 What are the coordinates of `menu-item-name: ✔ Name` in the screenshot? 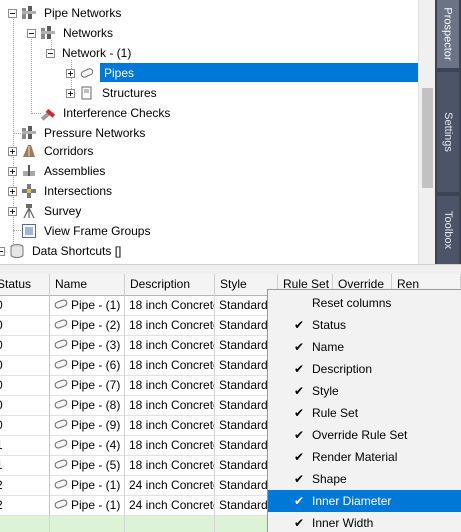 It's located at (364, 347).